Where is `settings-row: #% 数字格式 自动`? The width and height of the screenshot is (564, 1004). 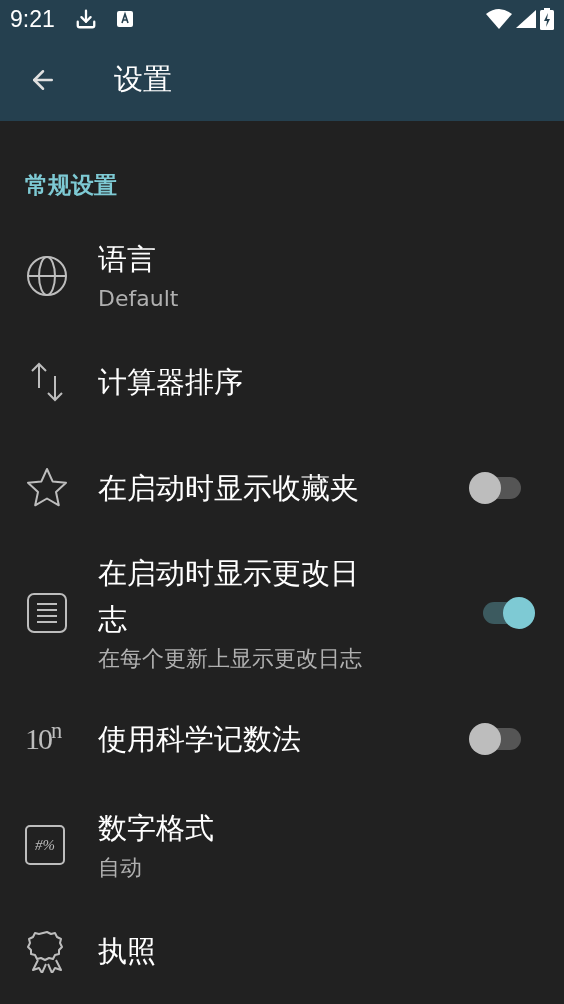 settings-row: #% 数字格式 自动 is located at coordinates (282, 845).